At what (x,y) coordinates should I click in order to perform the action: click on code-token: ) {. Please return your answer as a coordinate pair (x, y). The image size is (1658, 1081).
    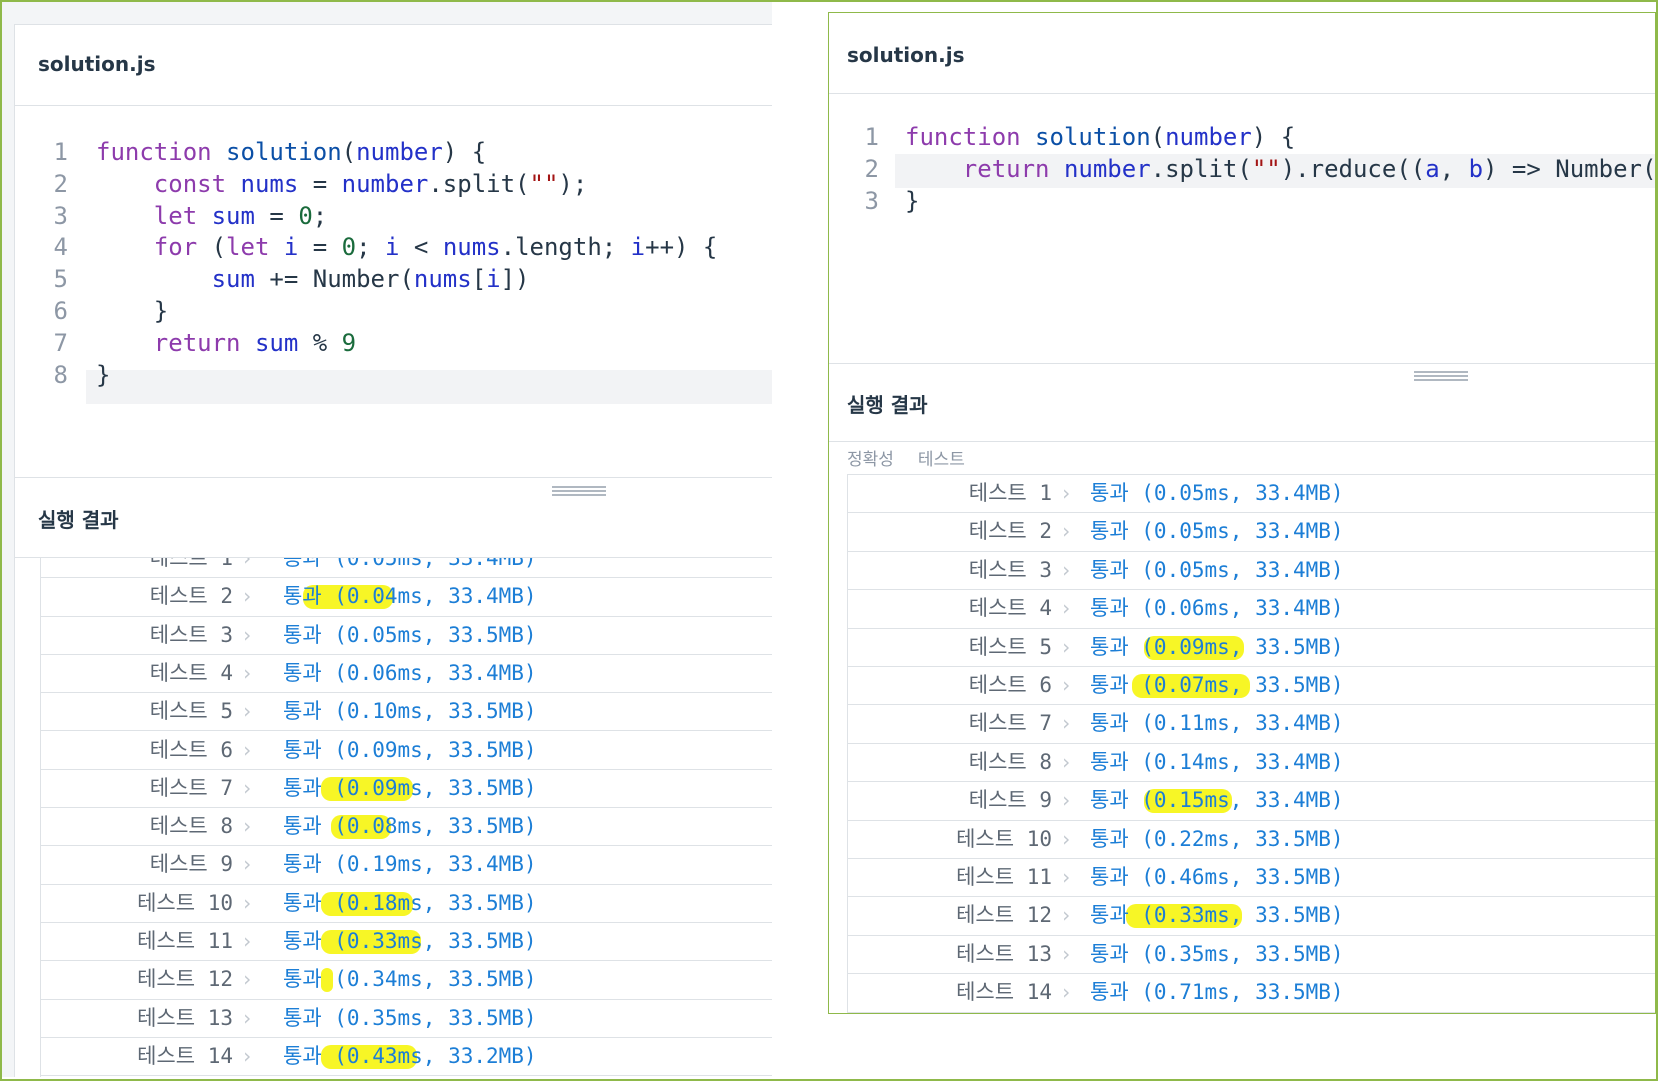
    Looking at the image, I should click on (464, 152).